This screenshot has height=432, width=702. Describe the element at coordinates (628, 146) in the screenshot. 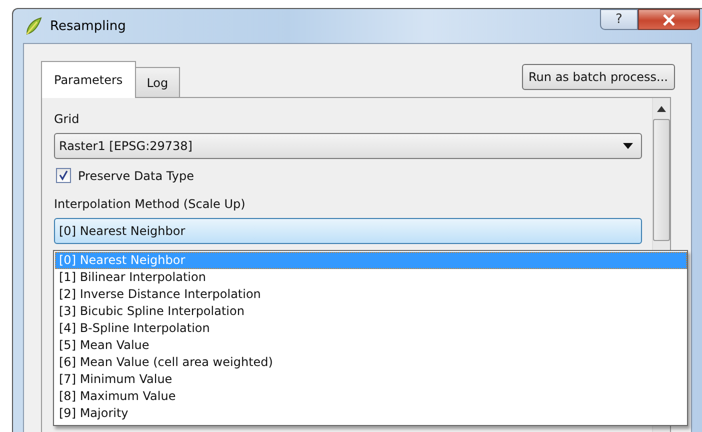

I see `caret-icon` at that location.